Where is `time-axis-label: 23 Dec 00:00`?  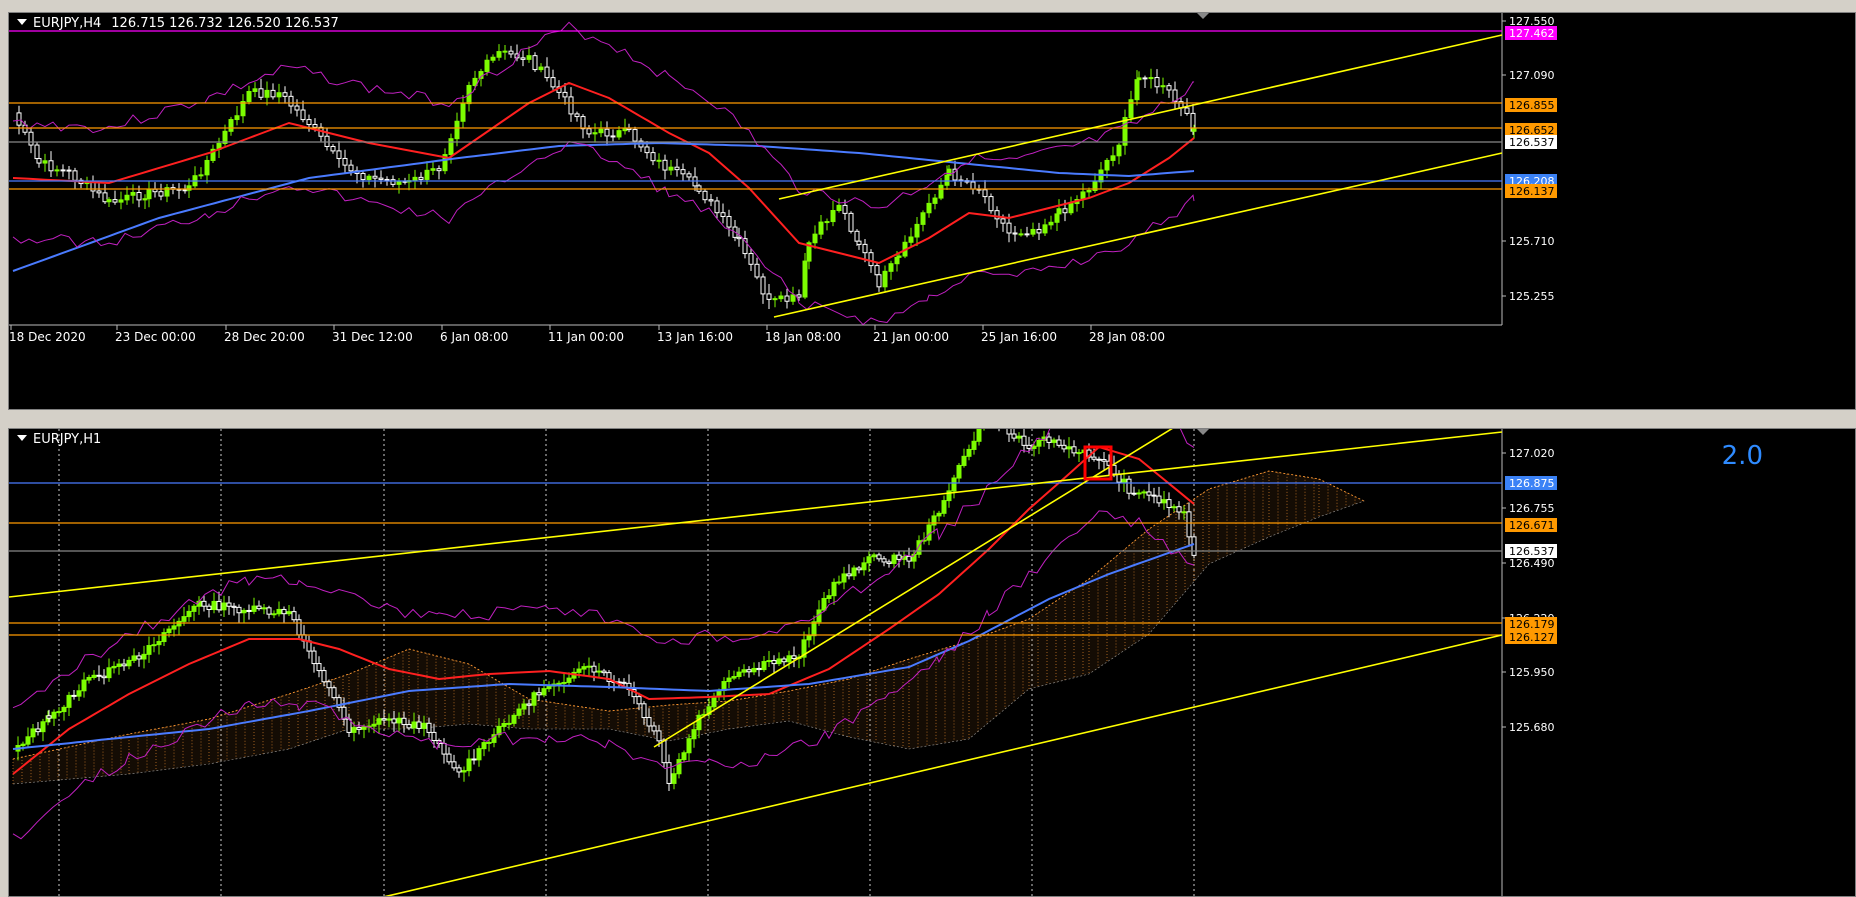
time-axis-label: 23 Dec 00:00 is located at coordinates (155, 337).